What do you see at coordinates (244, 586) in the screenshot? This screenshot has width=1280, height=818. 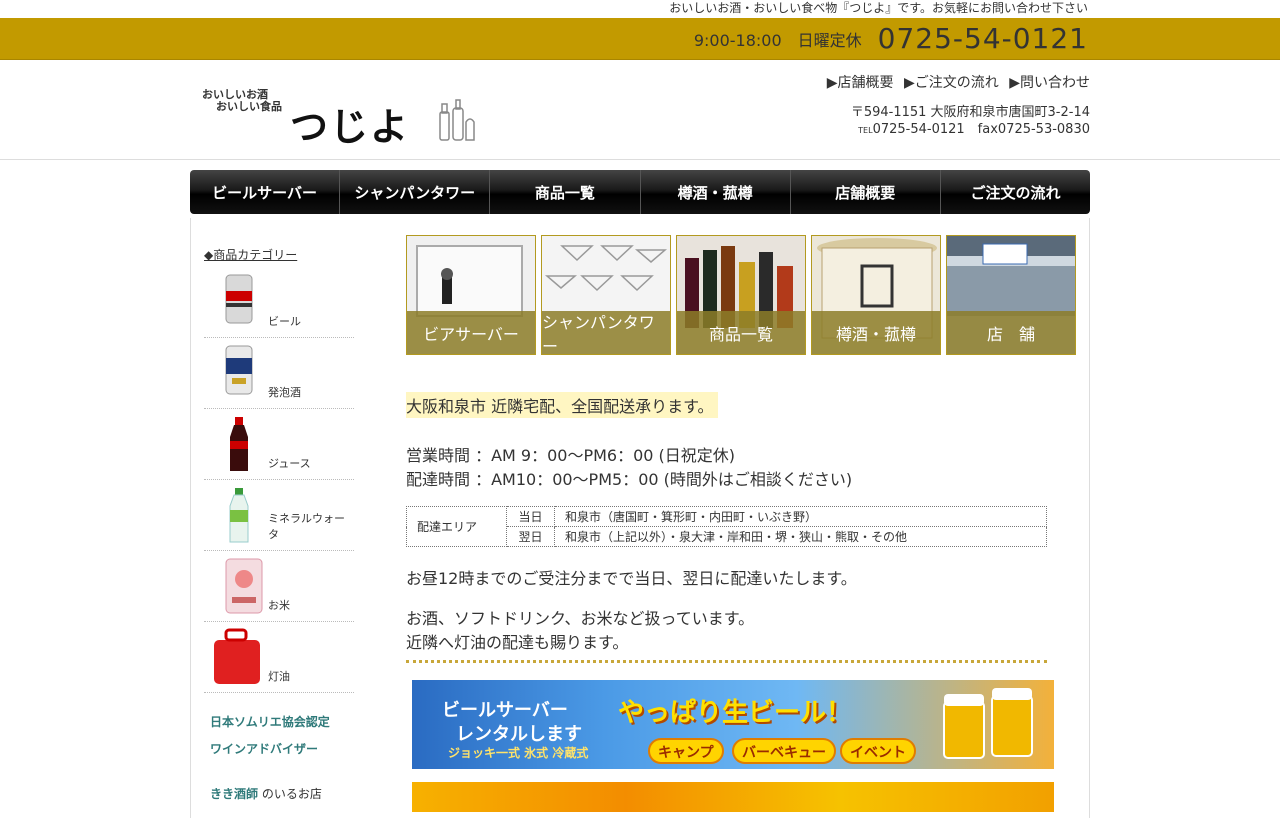 I see `rice-bag-icon` at bounding box center [244, 586].